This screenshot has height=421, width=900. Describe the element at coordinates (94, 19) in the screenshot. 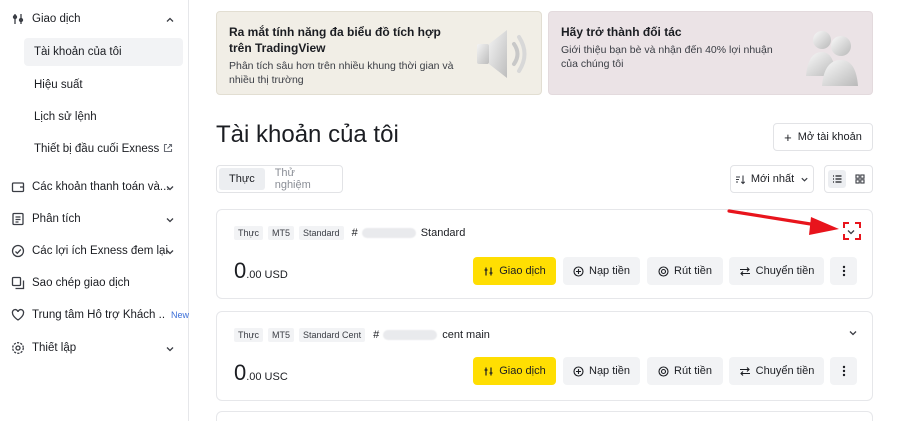

I see `sidebar-item-trading: Giao dịch` at that location.